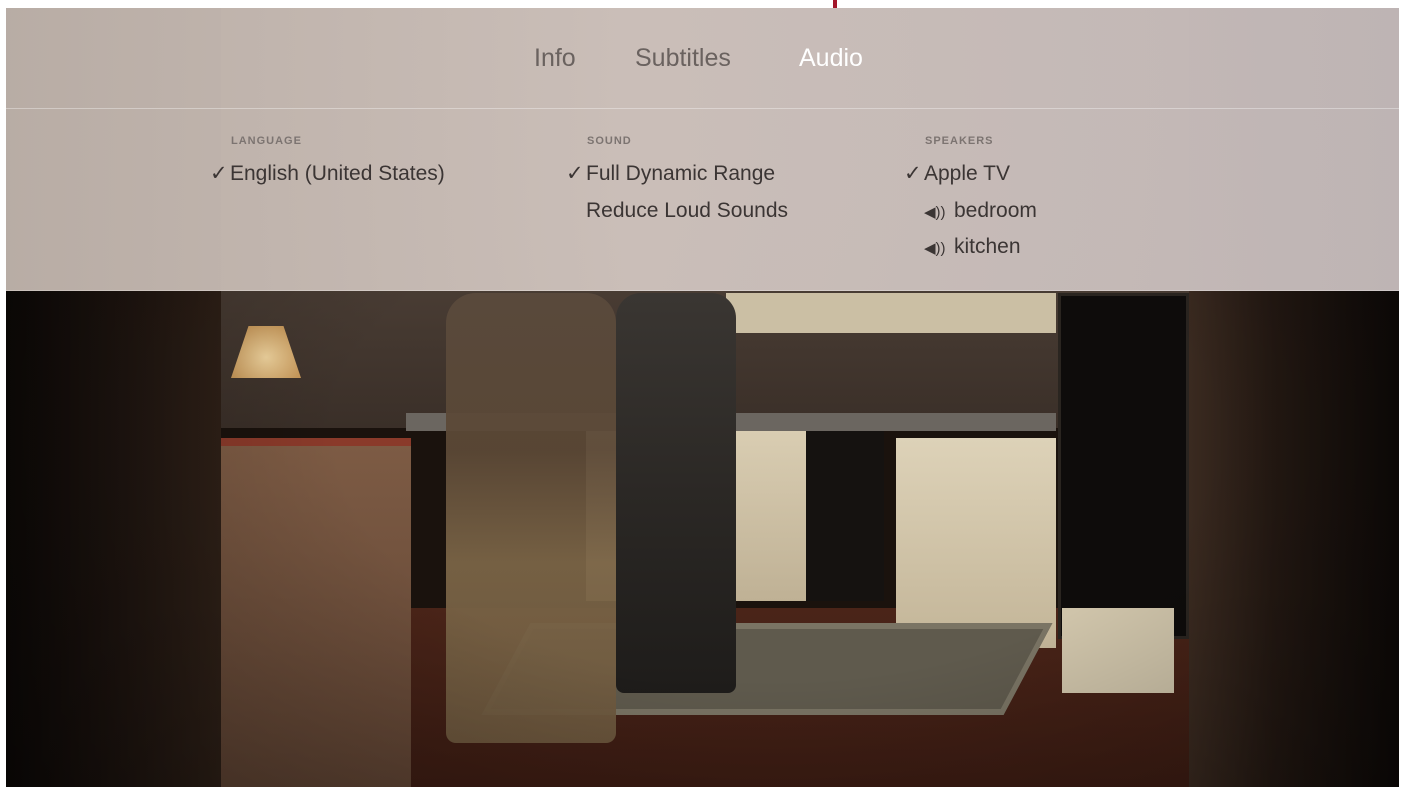 Image resolution: width=1405 pixels, height=787 pixels. I want to click on speaker-option-kitchen: ◀)) kitchen, so click(972, 248).